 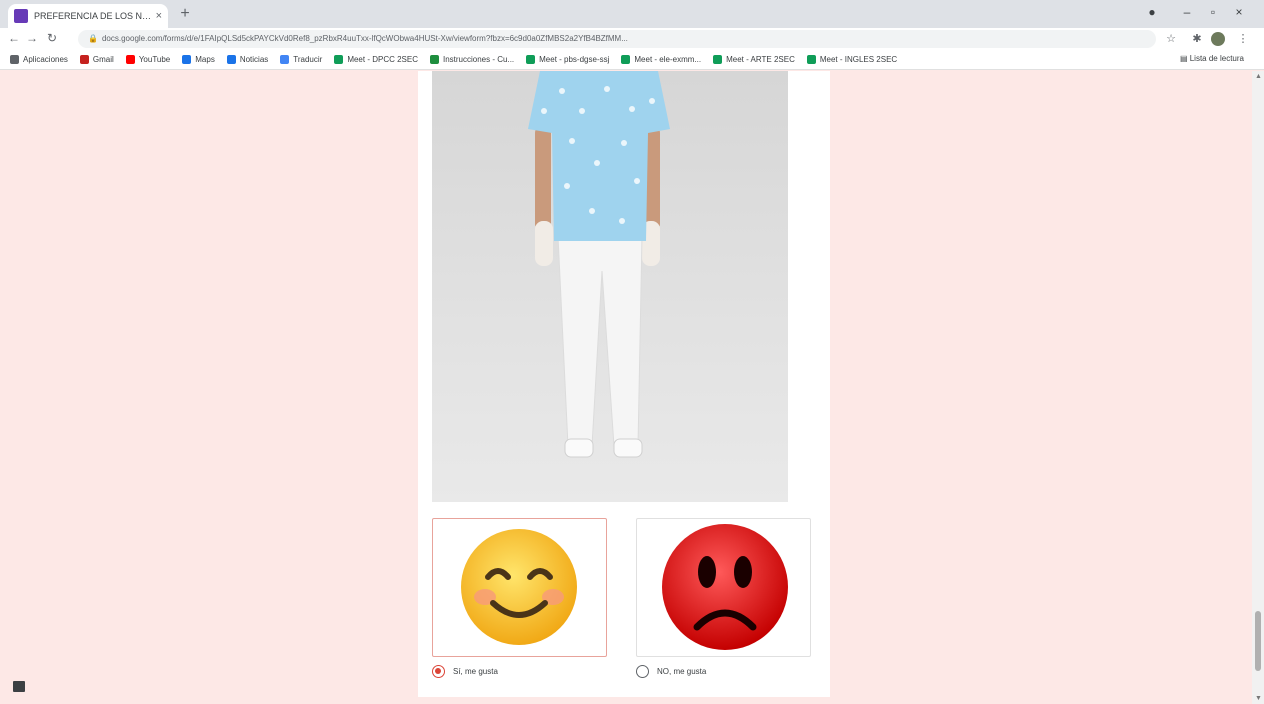 What do you see at coordinates (39, 59) in the screenshot?
I see `bookmark-item: Aplicaciones` at bounding box center [39, 59].